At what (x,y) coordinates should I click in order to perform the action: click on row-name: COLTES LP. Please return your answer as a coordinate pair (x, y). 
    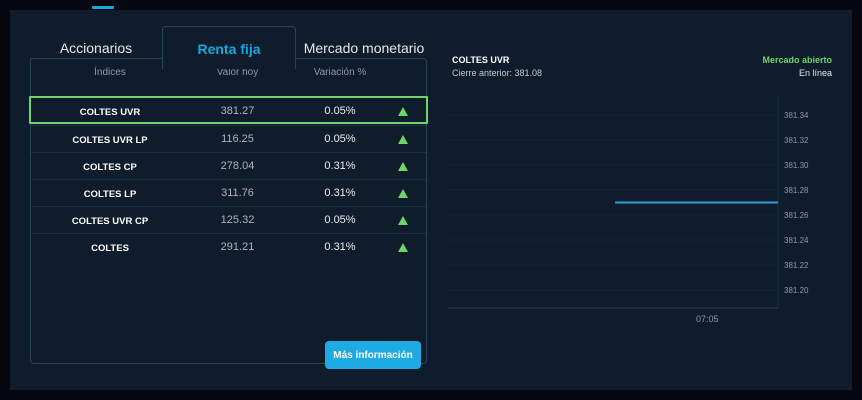
    Looking at the image, I should click on (110, 194).